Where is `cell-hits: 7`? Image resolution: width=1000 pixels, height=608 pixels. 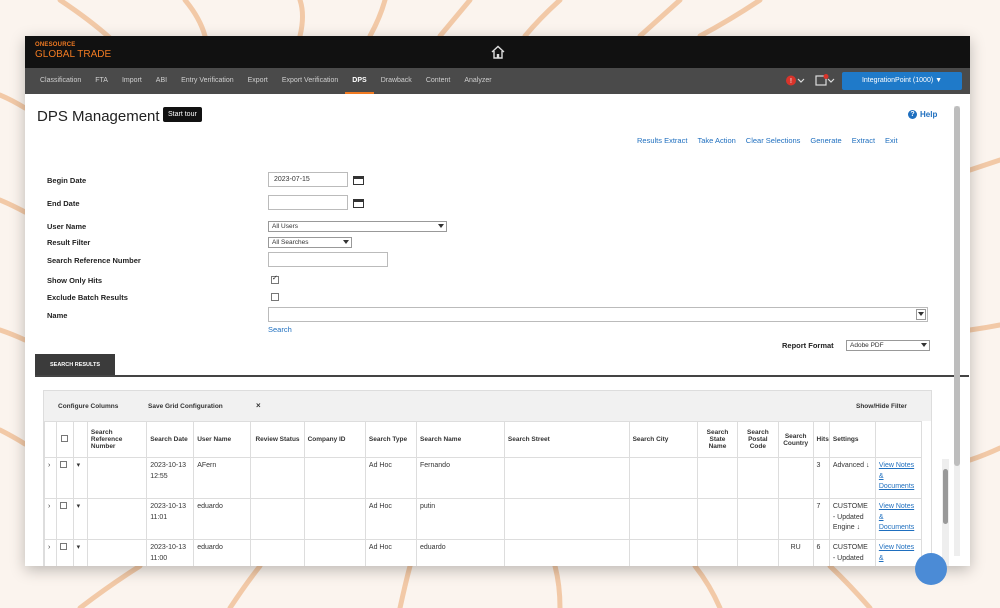
cell-hits: 7 is located at coordinates (821, 519).